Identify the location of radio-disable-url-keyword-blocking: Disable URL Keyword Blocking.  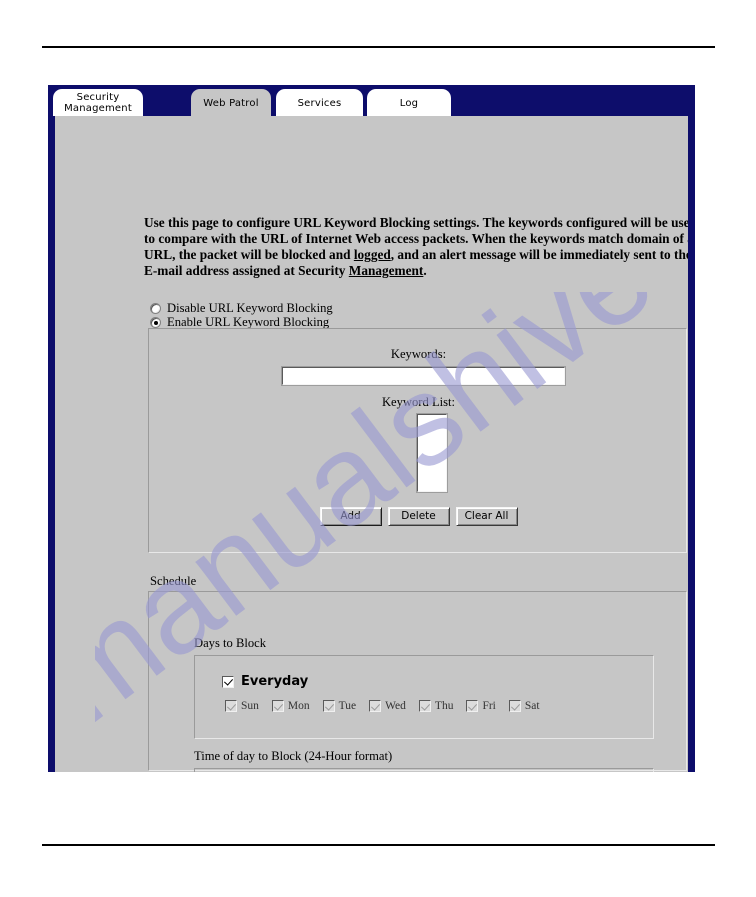
(241, 308).